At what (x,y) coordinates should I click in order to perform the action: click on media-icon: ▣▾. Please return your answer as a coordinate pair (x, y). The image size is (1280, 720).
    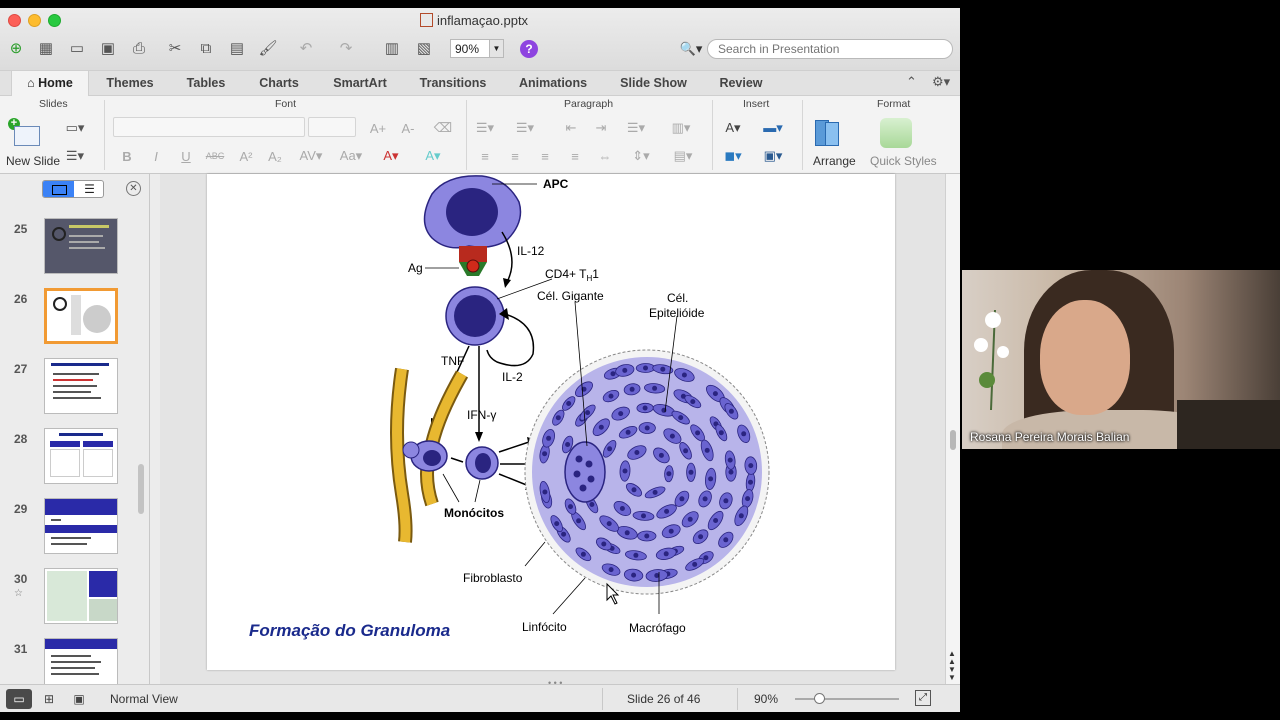
    Looking at the image, I should click on (773, 156).